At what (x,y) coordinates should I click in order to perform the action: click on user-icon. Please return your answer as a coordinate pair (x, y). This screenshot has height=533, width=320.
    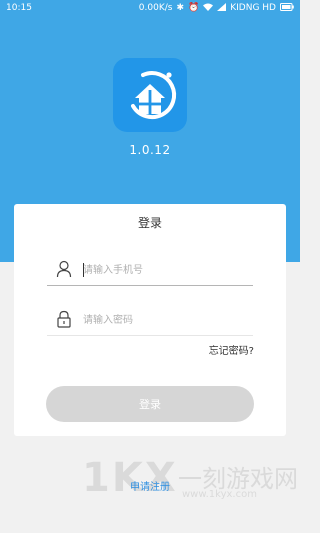
    Looking at the image, I should click on (64, 269).